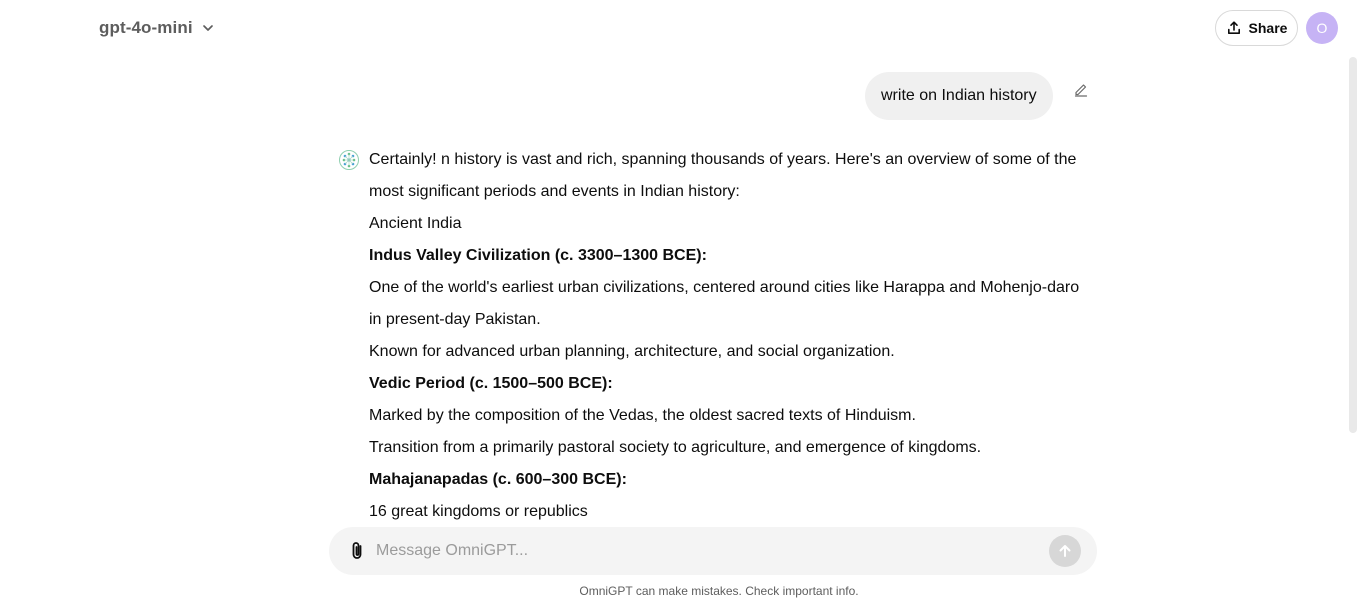 This screenshot has width=1358, height=607. I want to click on avatar: O, so click(1322, 28).